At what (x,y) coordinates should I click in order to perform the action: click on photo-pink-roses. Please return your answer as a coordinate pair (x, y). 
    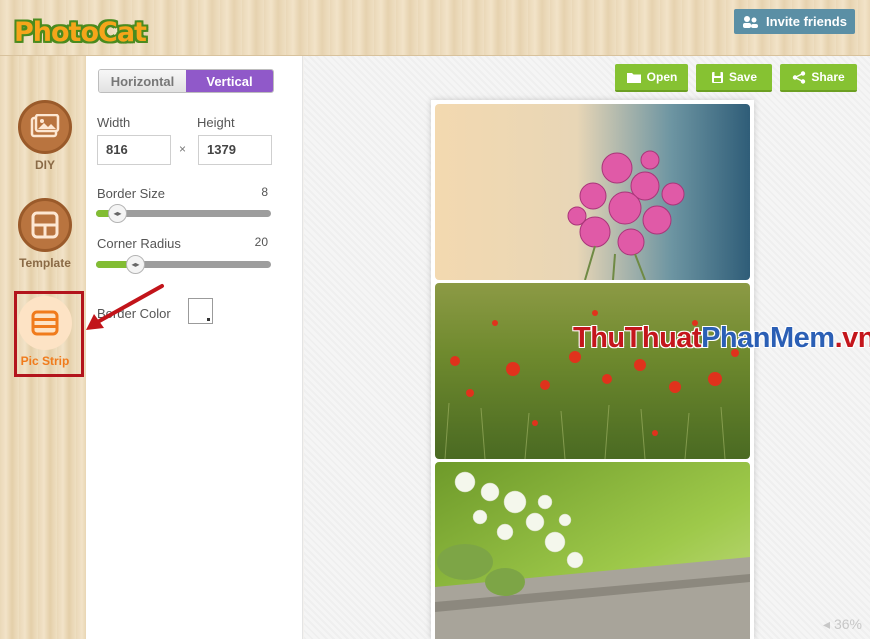
    Looking at the image, I should click on (592, 192).